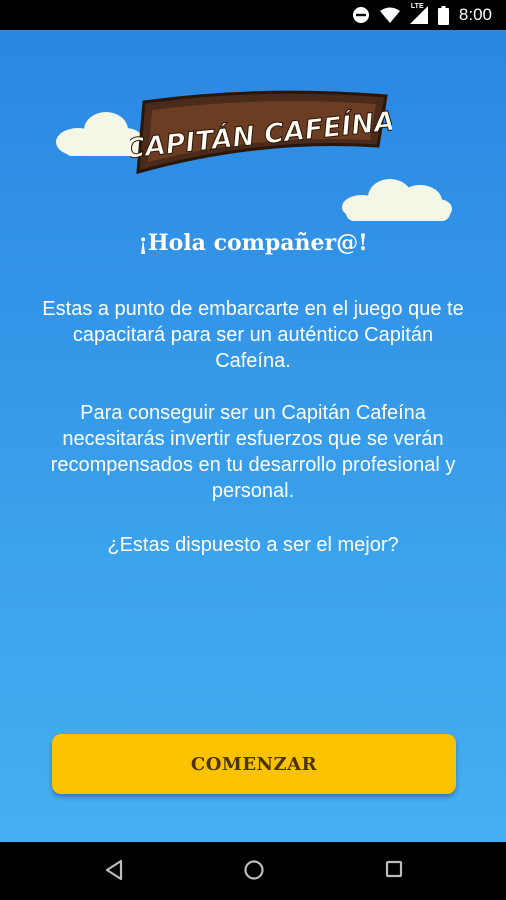 The width and height of the screenshot is (506, 900). Describe the element at coordinates (261, 132) in the screenshot. I see `capitan-cafeina-logo: CAPITÁN CAFEÍNA` at that location.